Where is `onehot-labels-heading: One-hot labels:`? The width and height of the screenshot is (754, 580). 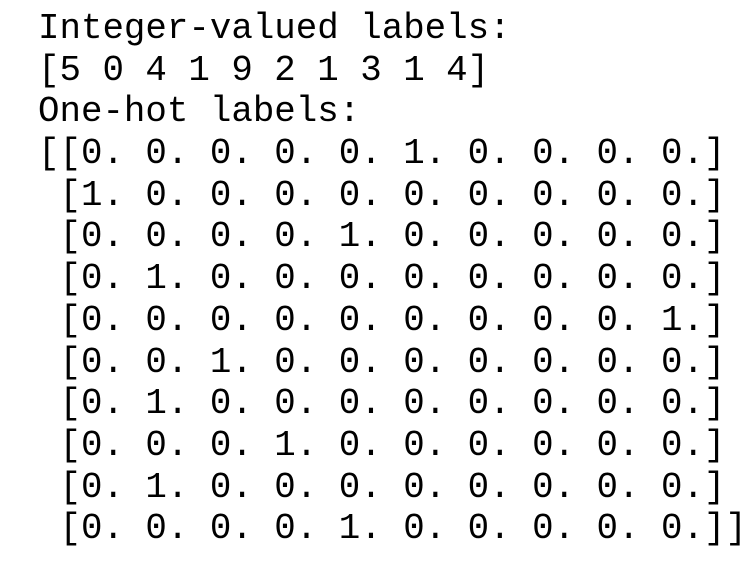
onehot-labels-heading: One-hot labels: is located at coordinates (199, 112).